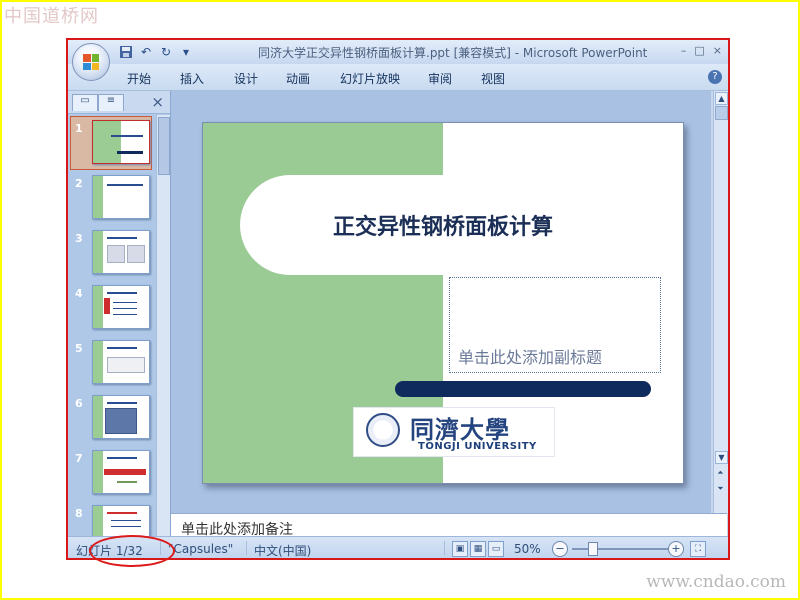 Image resolution: width=800 pixels, height=600 pixels. I want to click on slides-pane: ▭ ≡ × 1 2 3 4 5 6 7 8, so click(119, 313).